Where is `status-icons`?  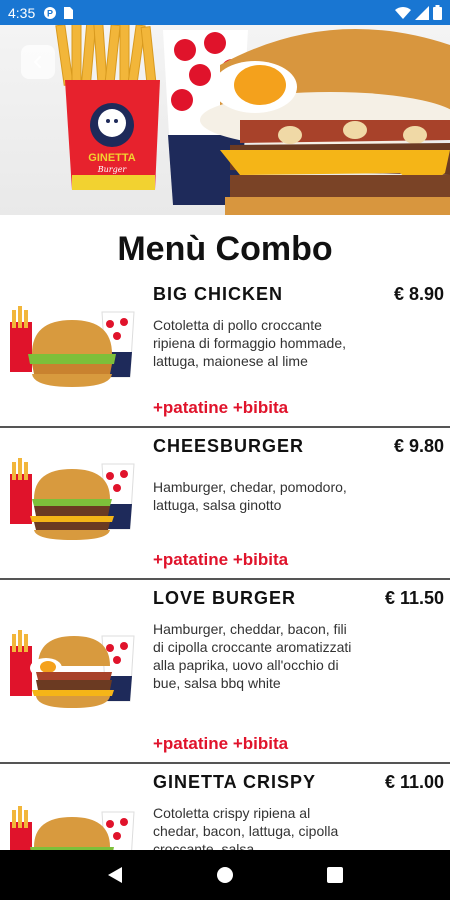 status-icons is located at coordinates (418, 12).